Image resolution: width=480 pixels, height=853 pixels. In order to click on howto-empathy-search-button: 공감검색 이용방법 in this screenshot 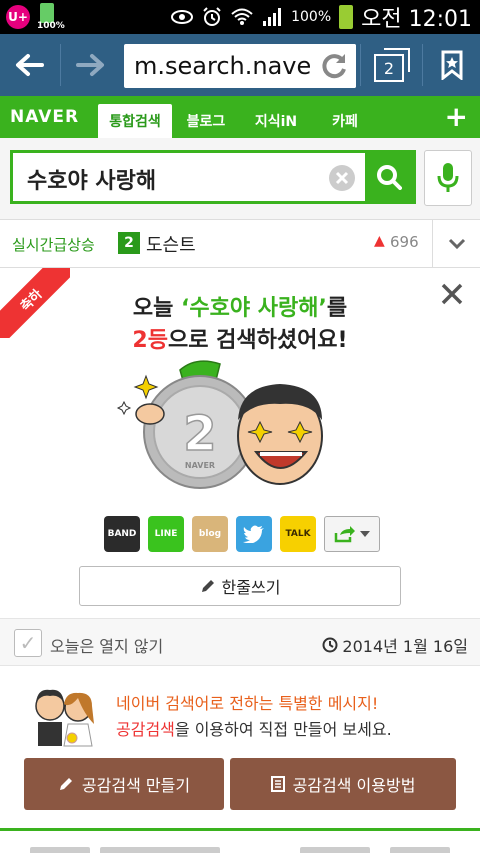, I will do `click(343, 784)`.